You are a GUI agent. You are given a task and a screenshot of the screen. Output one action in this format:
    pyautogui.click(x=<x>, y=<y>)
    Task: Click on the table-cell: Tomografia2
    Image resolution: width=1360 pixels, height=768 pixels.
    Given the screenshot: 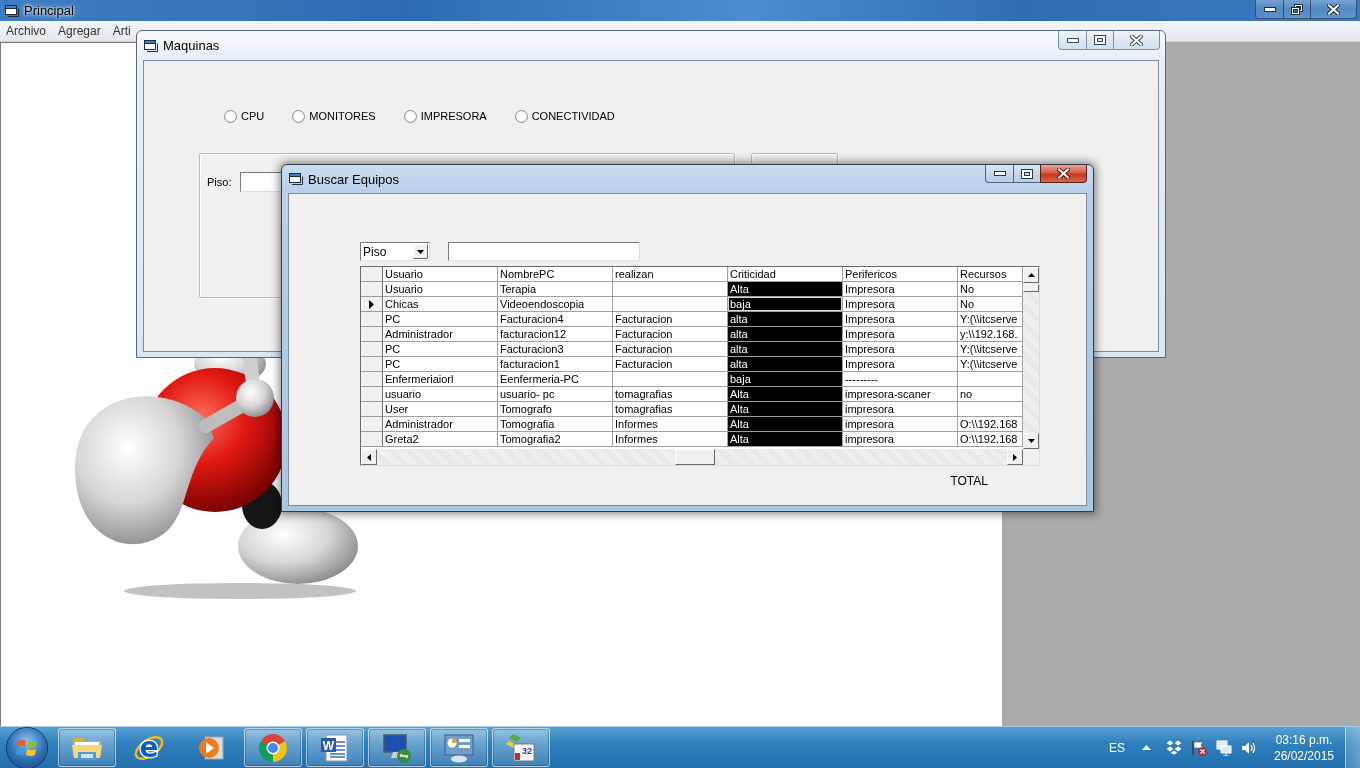 What is the action you would take?
    pyautogui.click(x=555, y=439)
    